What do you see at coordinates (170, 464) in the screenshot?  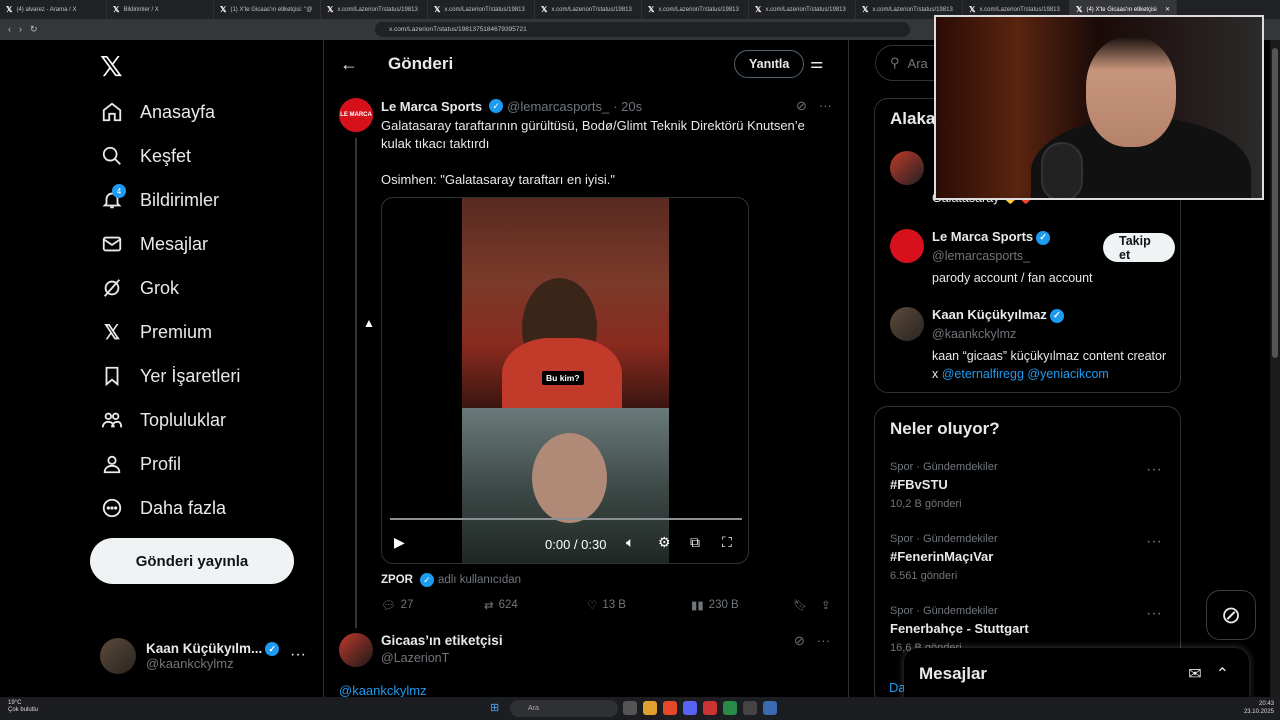 I see `sidebar-item-profile: Profil` at bounding box center [170, 464].